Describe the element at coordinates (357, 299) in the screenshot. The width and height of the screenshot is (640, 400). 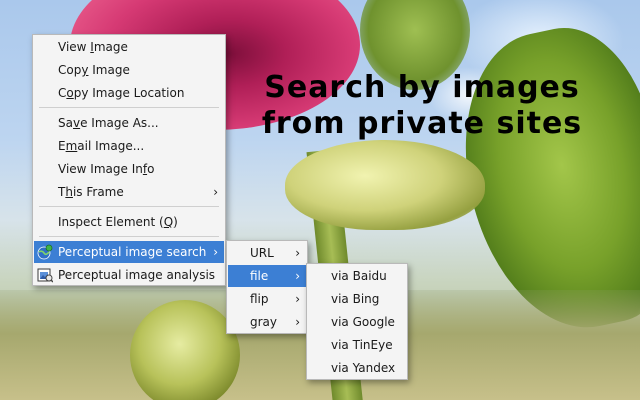
I see `file-item-via-bing: via Bing` at that location.